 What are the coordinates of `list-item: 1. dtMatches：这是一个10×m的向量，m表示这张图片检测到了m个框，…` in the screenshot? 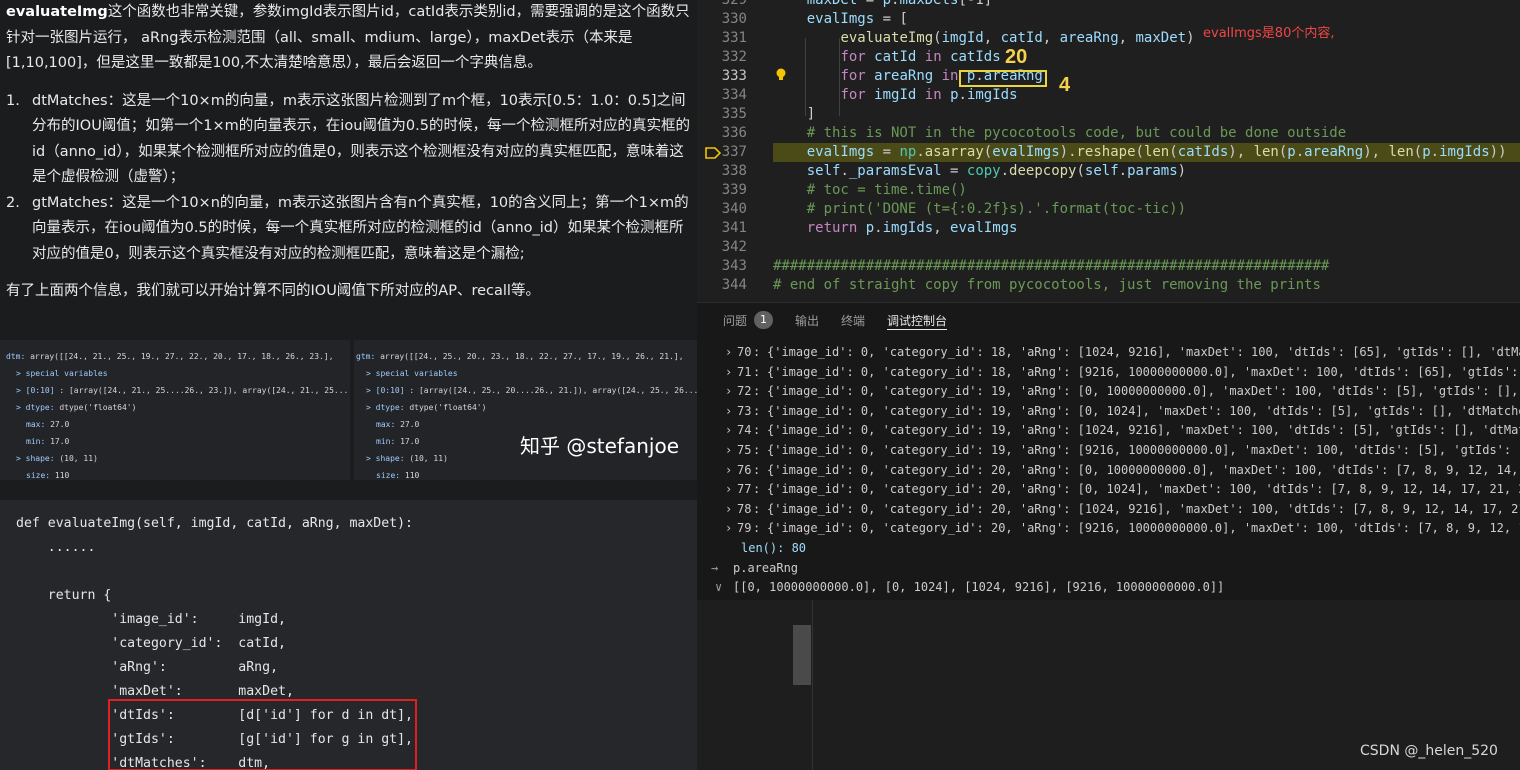 It's located at (348, 140).